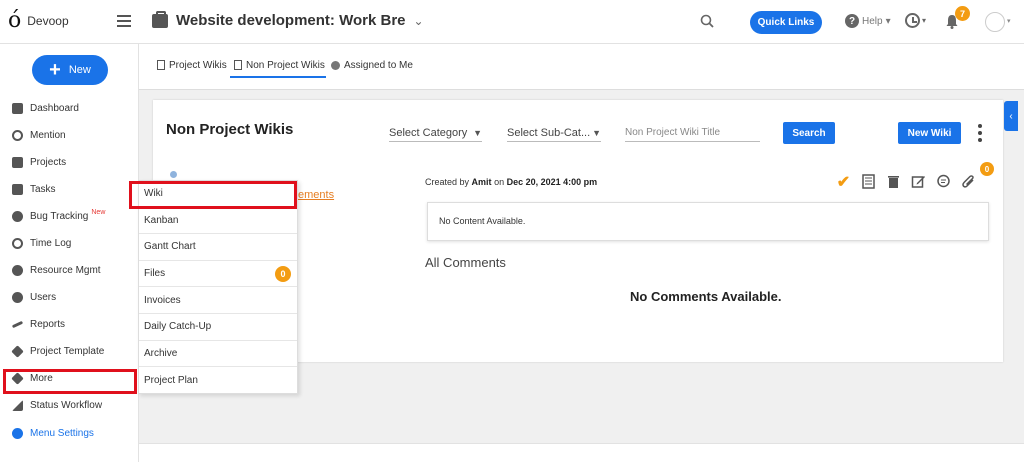 Image resolution: width=1024 pixels, height=462 pixels. What do you see at coordinates (278, 77) in the screenshot?
I see `active-tab-indicator` at bounding box center [278, 77].